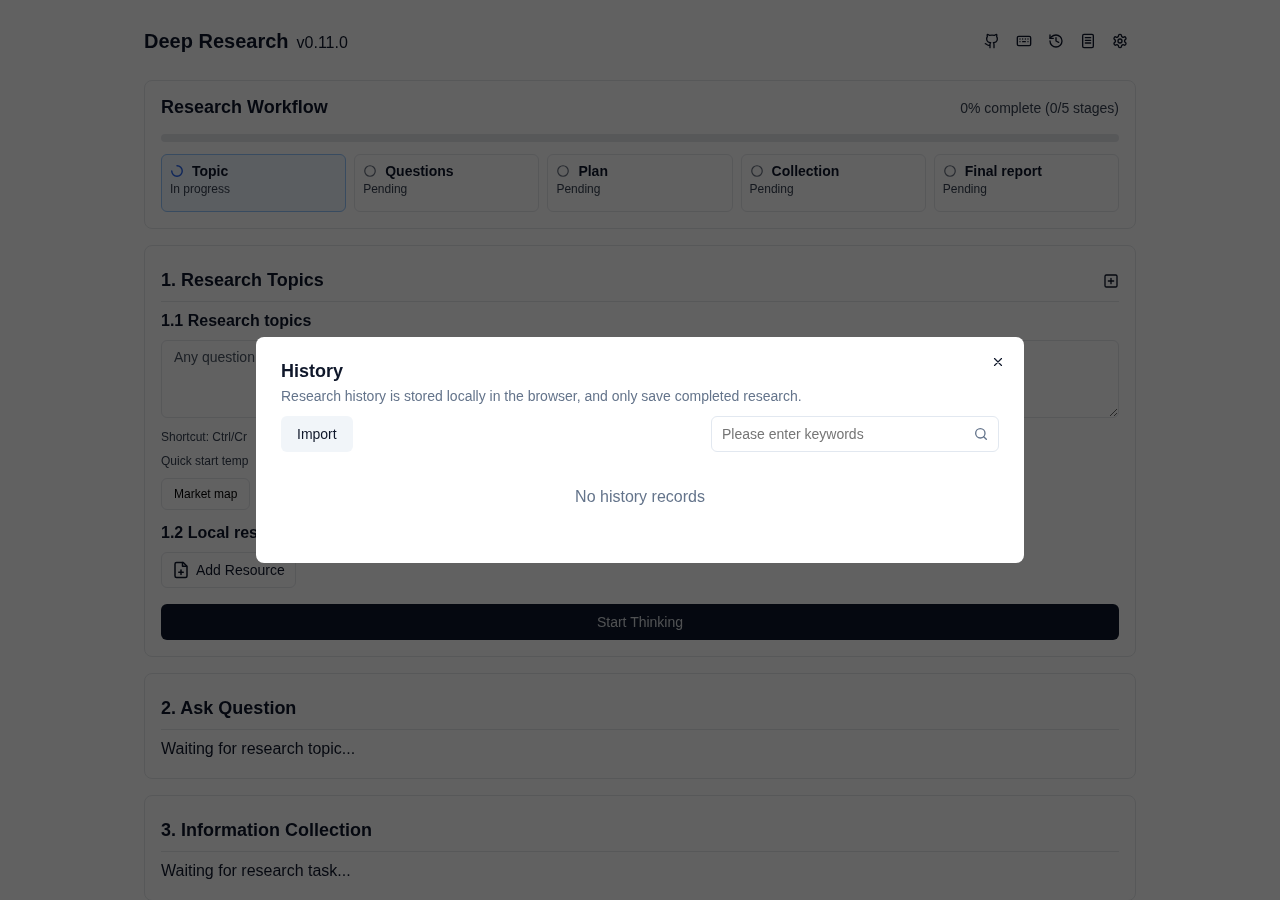  Describe the element at coordinates (1088, 41) in the screenshot. I see `document-icon` at that location.